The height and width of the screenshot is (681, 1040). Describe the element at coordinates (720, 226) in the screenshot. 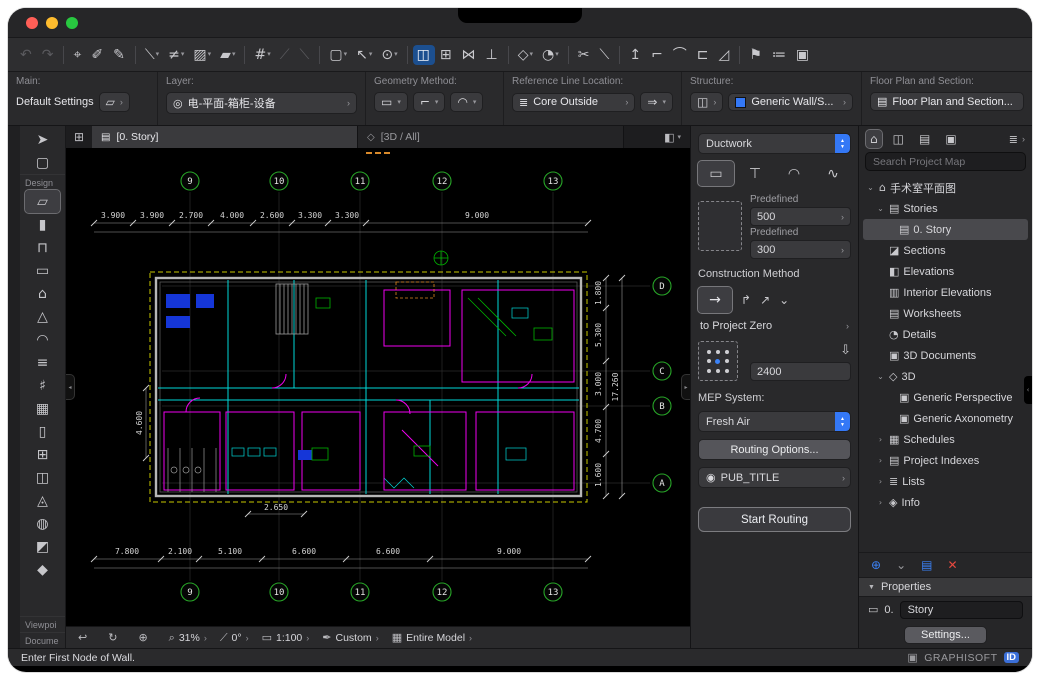

I see `duct-cross-section-icon` at that location.